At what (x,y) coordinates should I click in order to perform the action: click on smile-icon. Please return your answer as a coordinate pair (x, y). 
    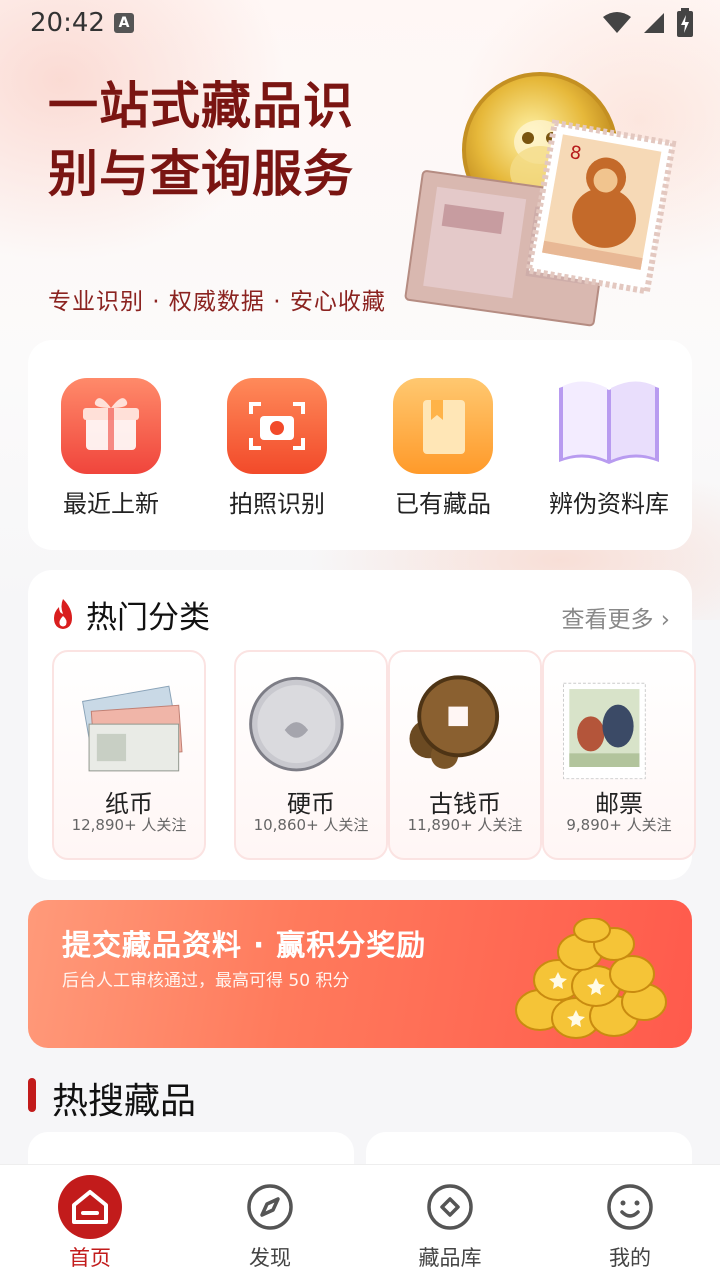
    Looking at the image, I should click on (630, 1207).